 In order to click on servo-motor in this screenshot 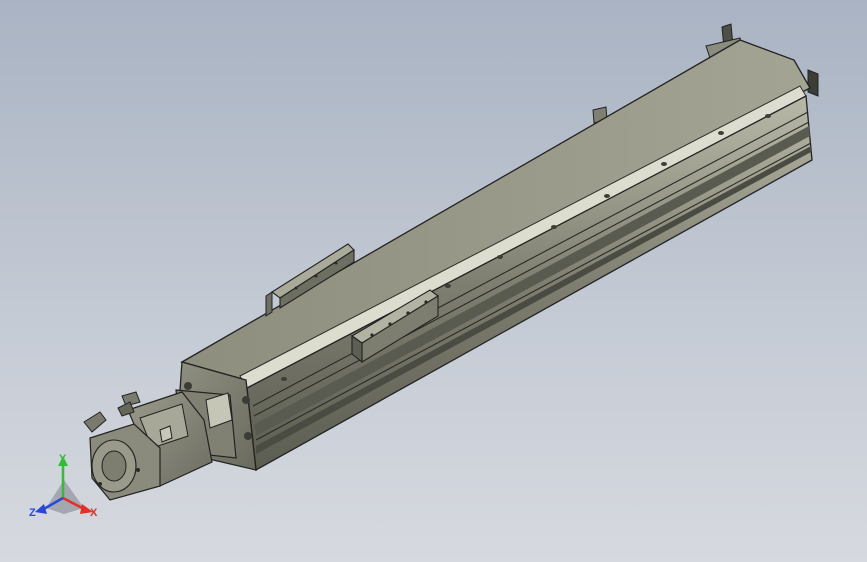, I will do `click(151, 446)`.